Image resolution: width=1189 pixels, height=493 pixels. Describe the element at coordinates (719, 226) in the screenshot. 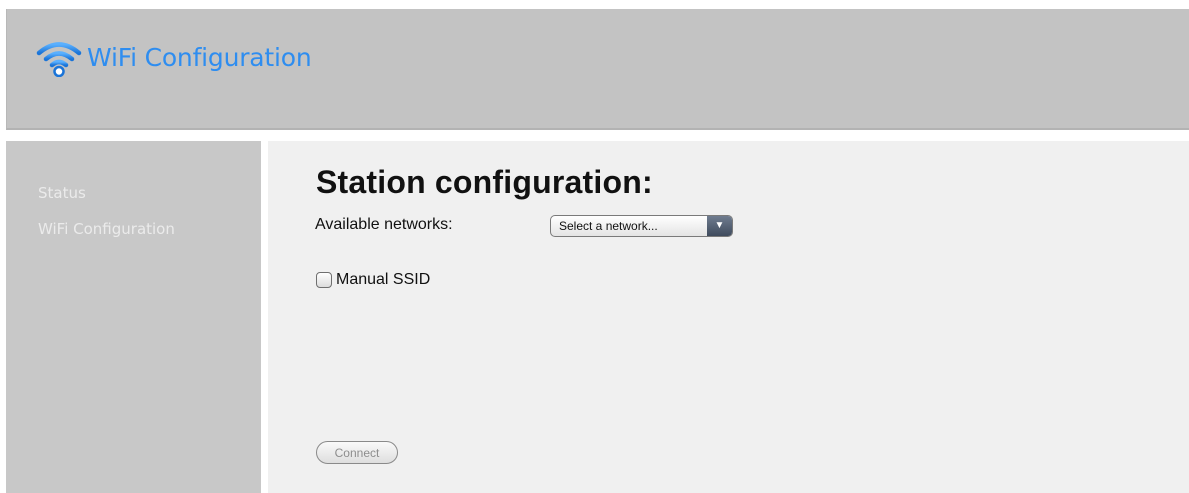

I see `chevron-down-icon: ▼` at that location.